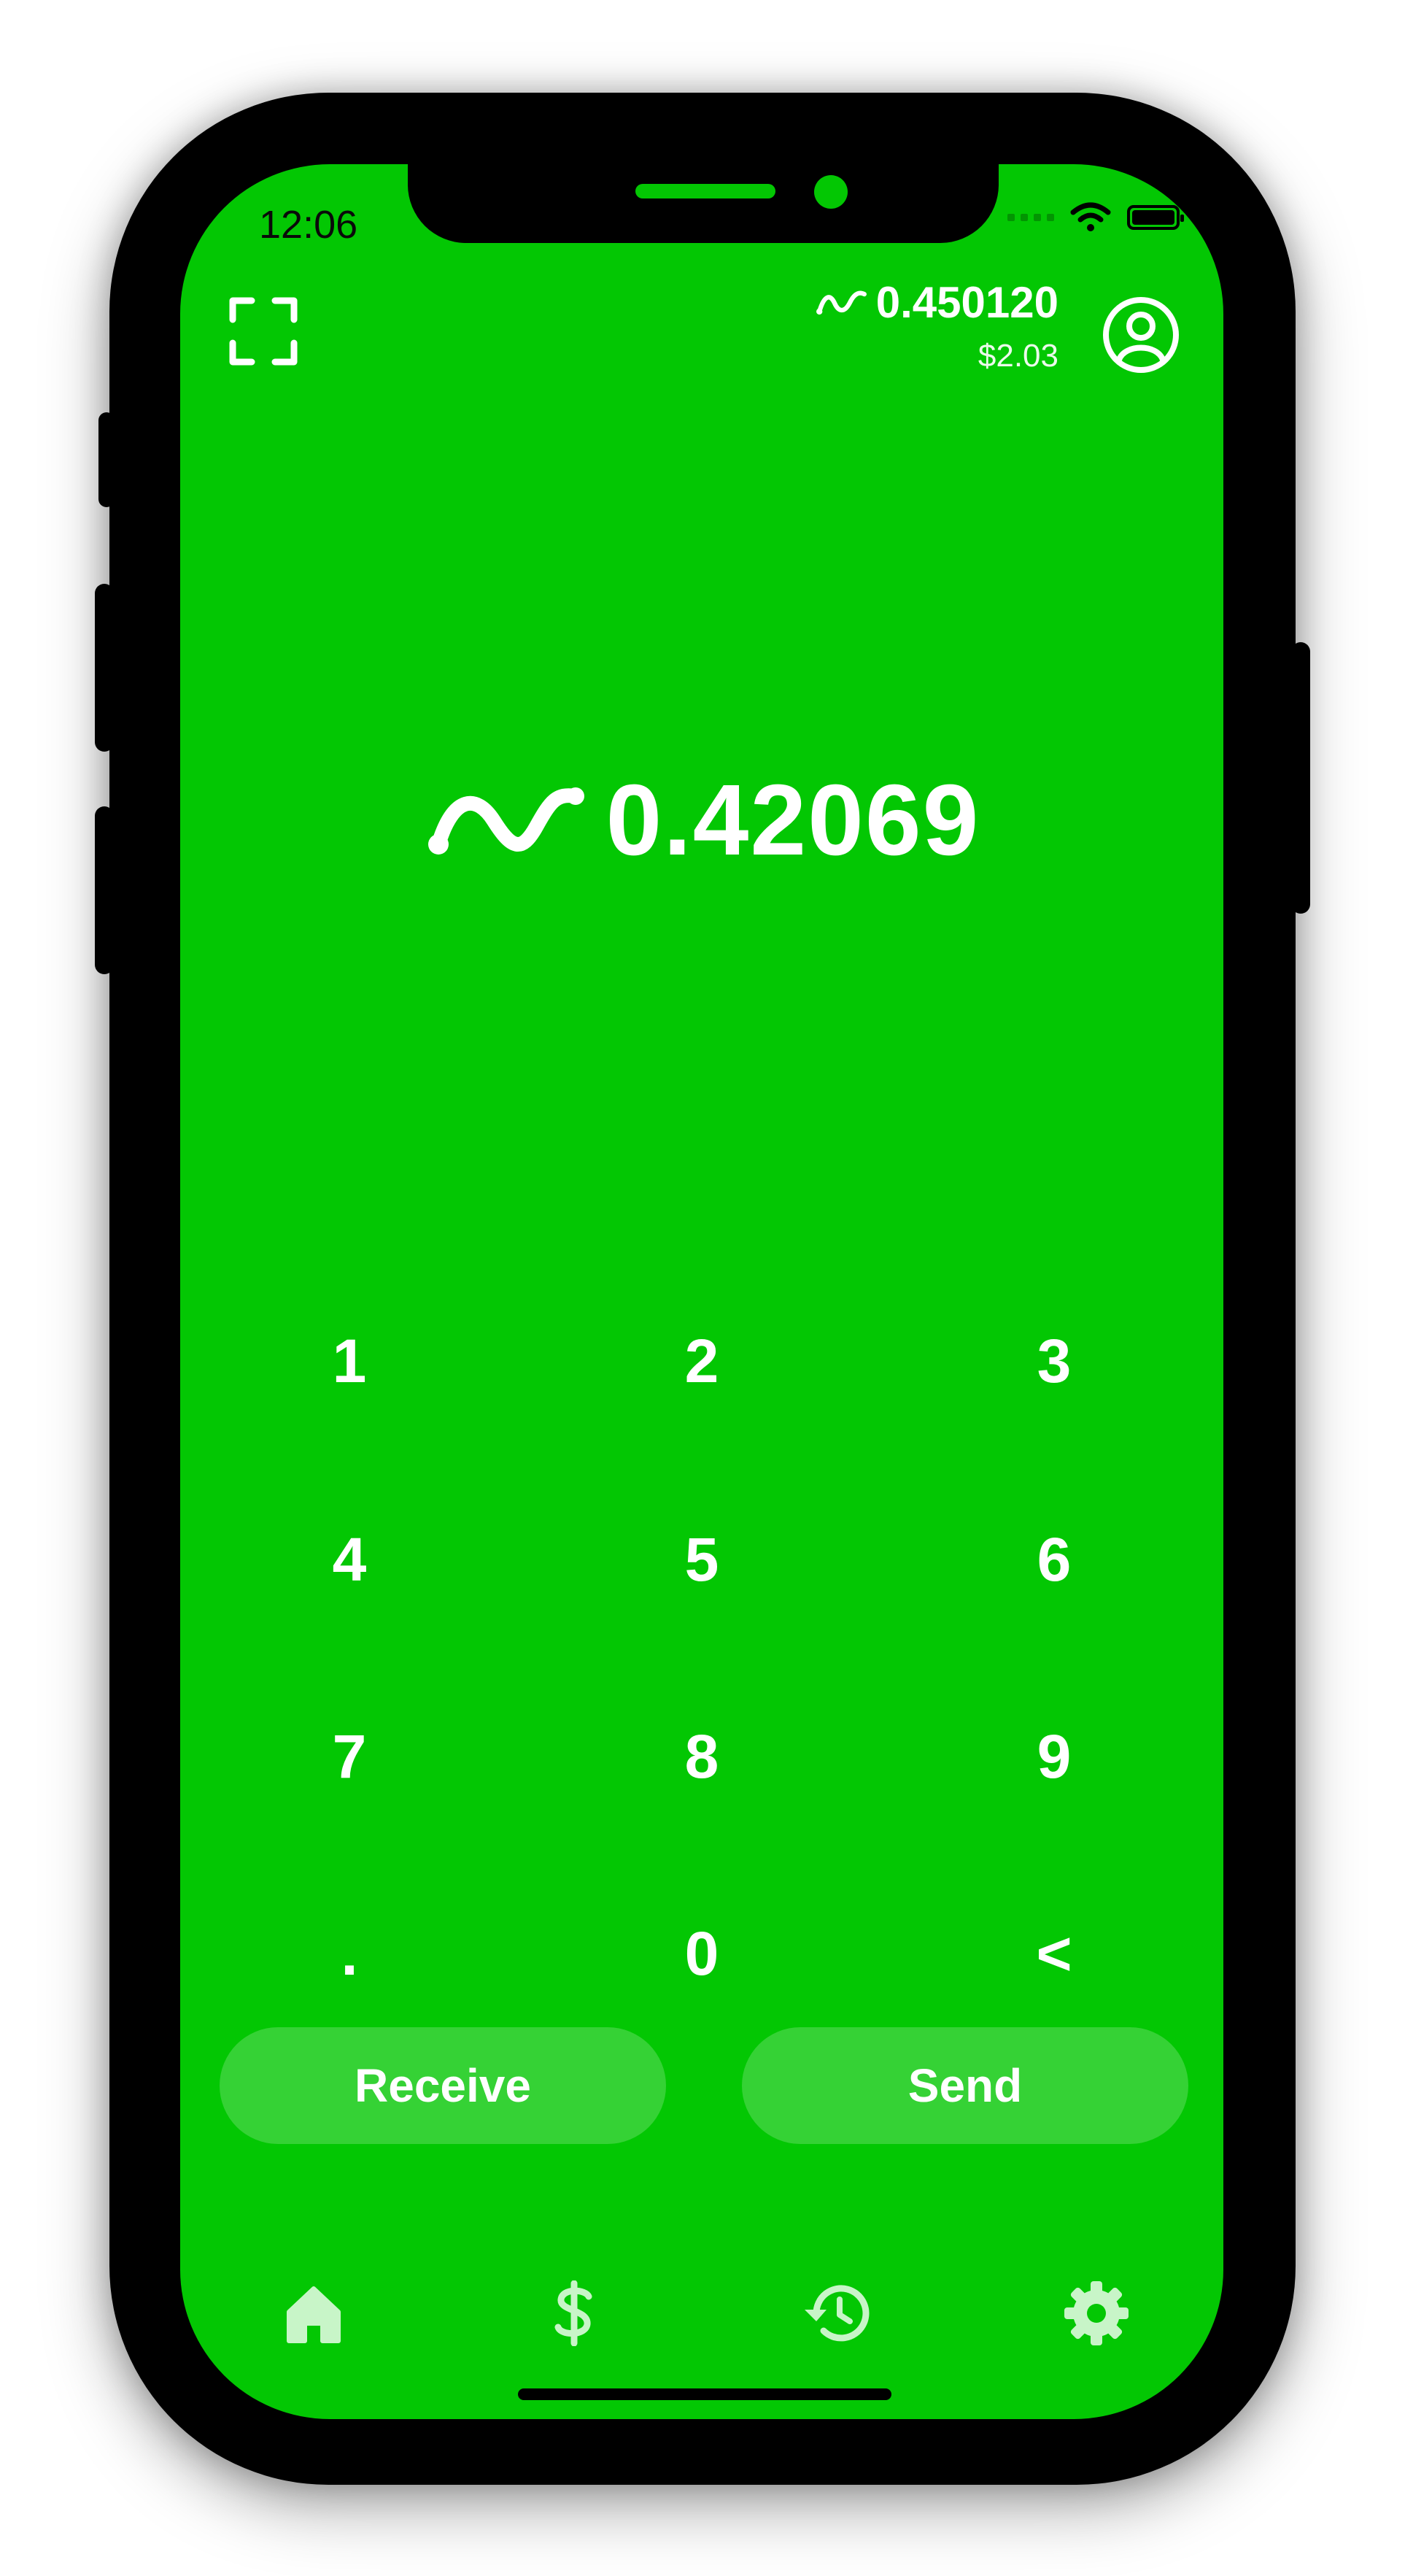 The image size is (1405, 2576). Describe the element at coordinates (701, 1954) in the screenshot. I see `key-0: 0` at that location.